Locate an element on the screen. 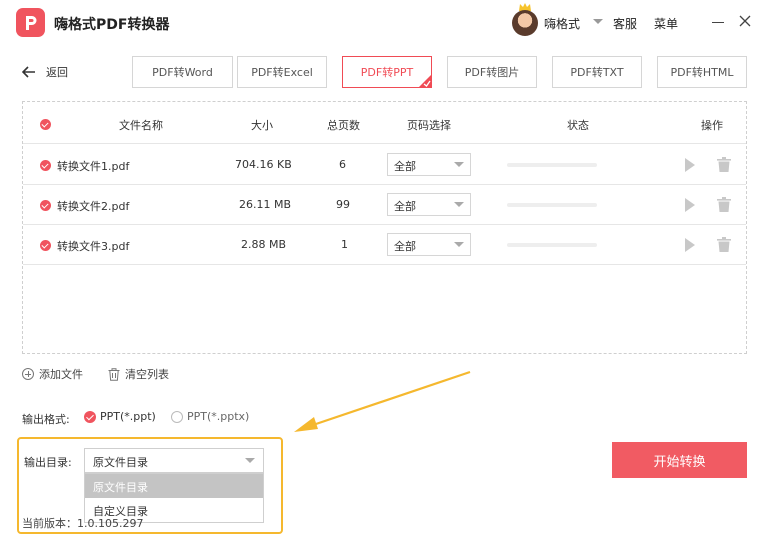  tab-pdf-to-txt: PDF转TXT is located at coordinates (597, 72).